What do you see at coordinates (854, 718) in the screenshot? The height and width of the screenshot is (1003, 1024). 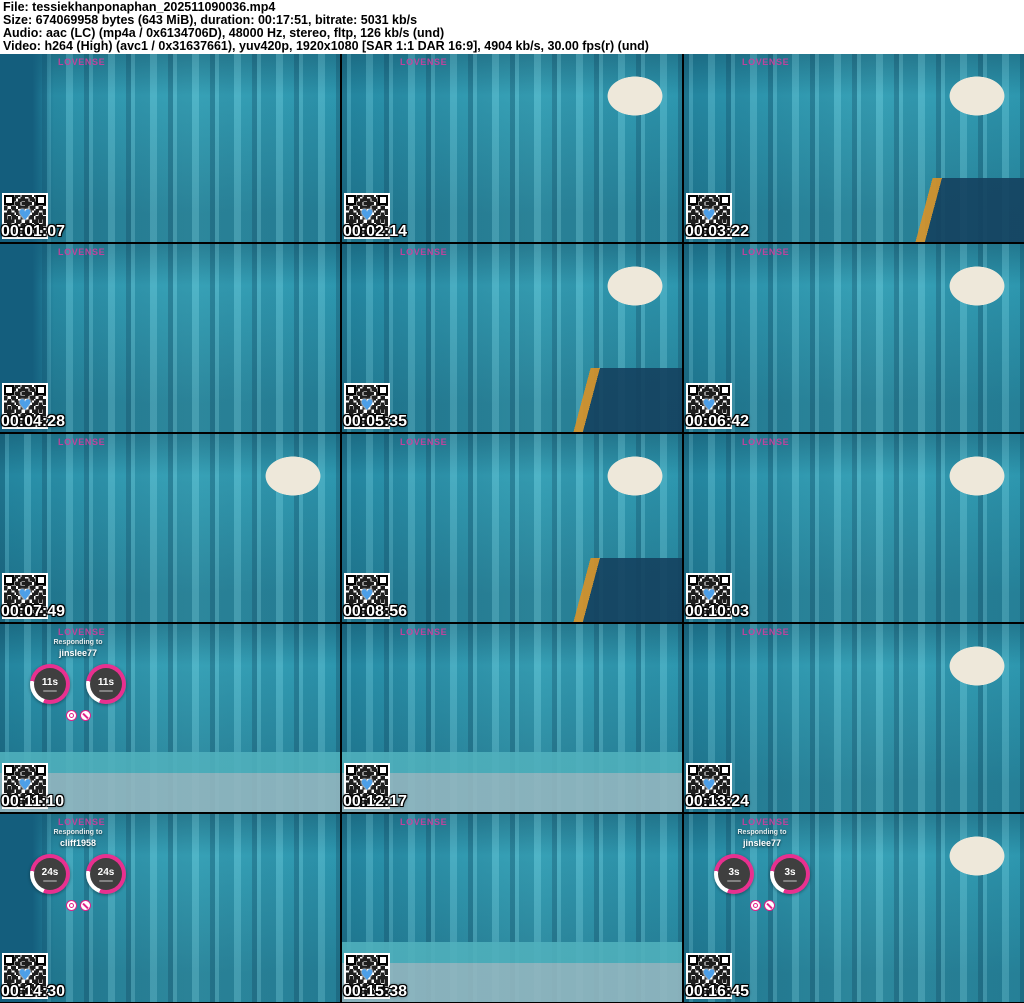 I see `video-thumbnail: LOVENSE ♥ 00:13:24` at bounding box center [854, 718].